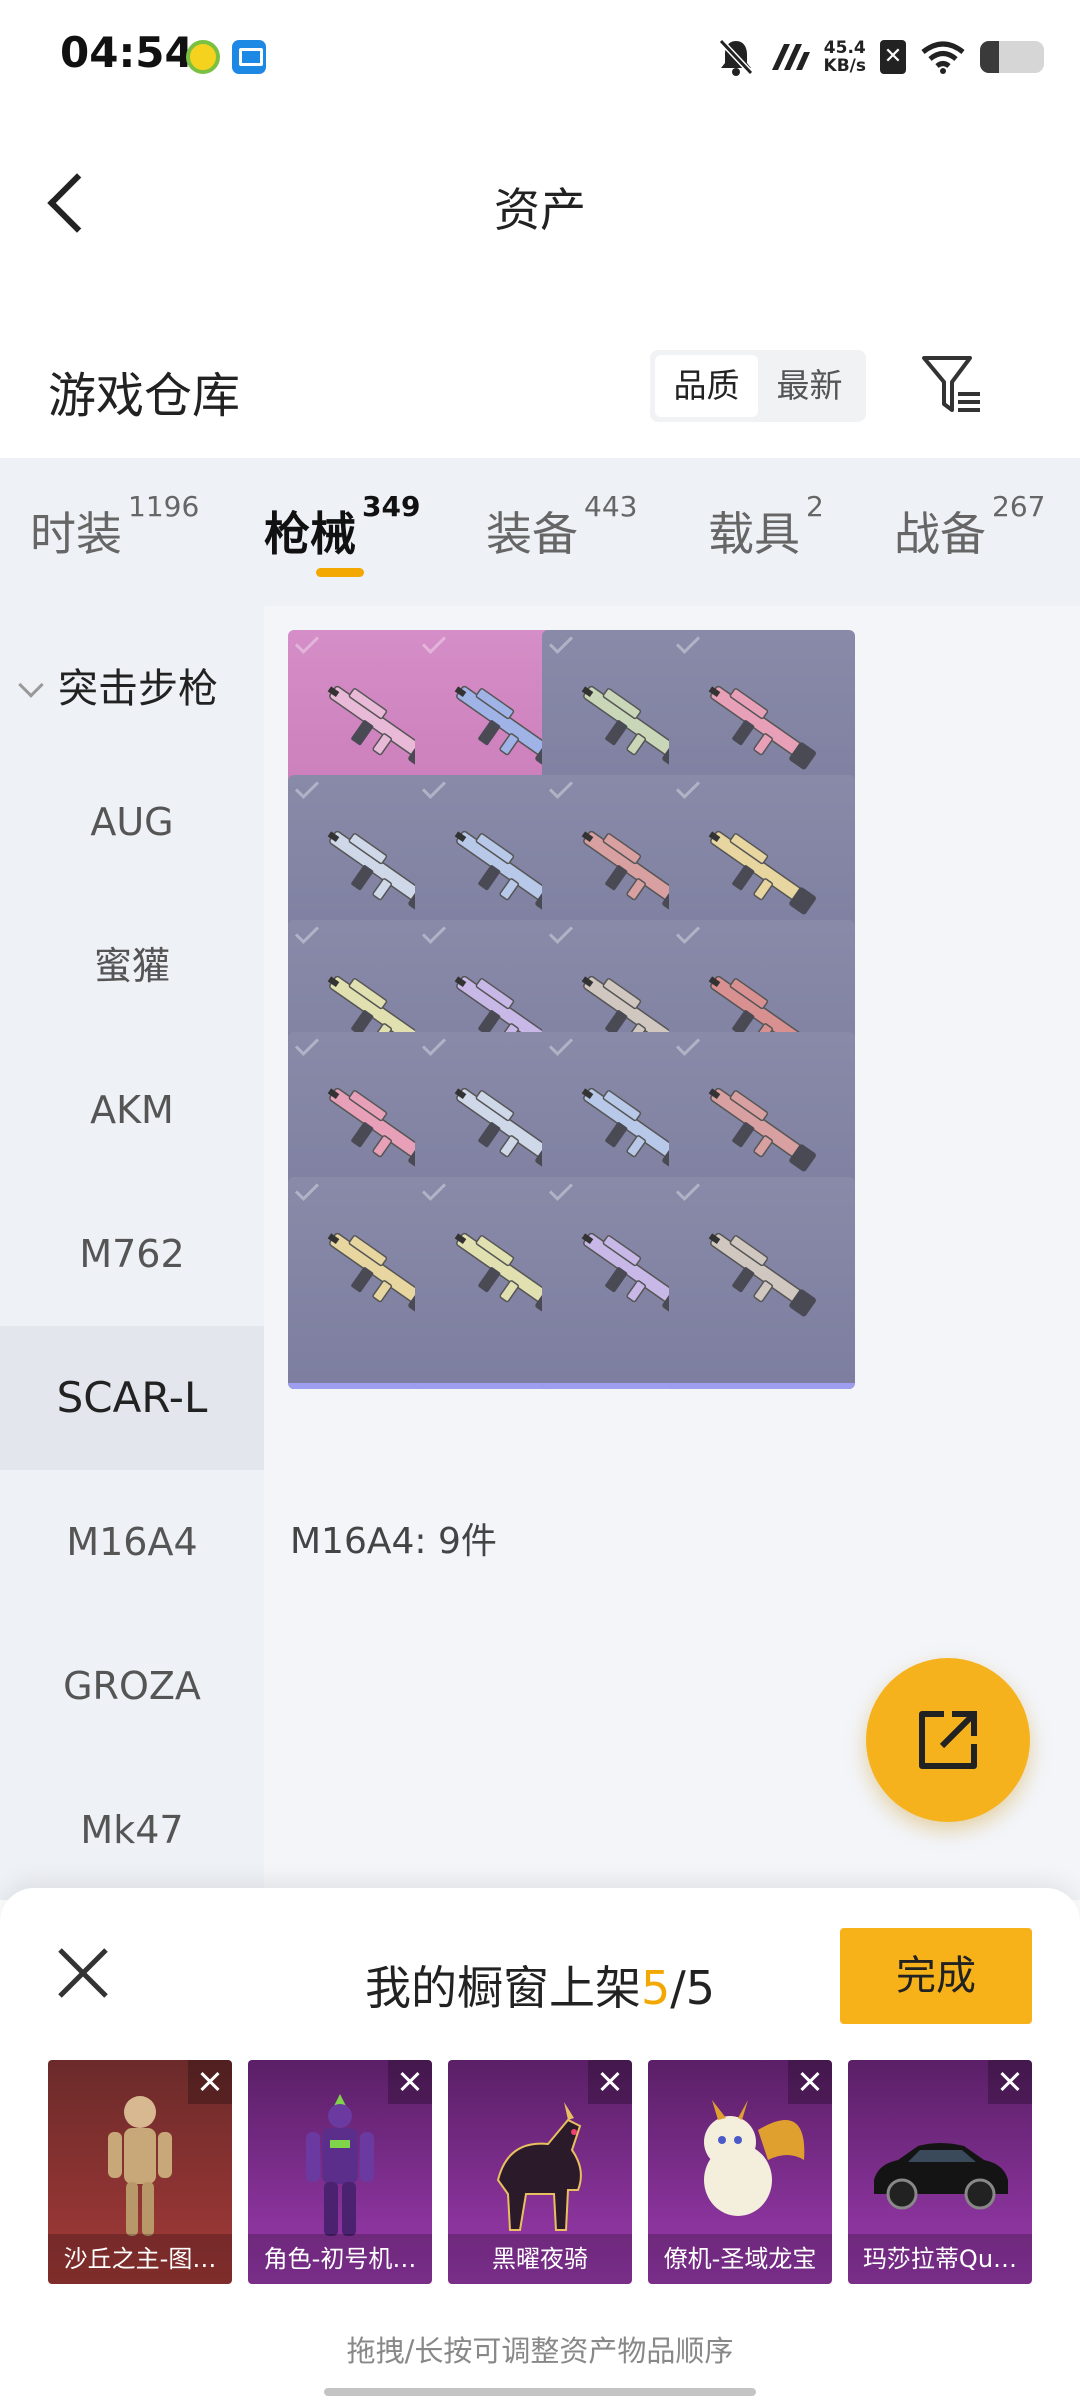 The width and height of the screenshot is (1080, 2400). I want to click on filter-icon, so click(953, 385).